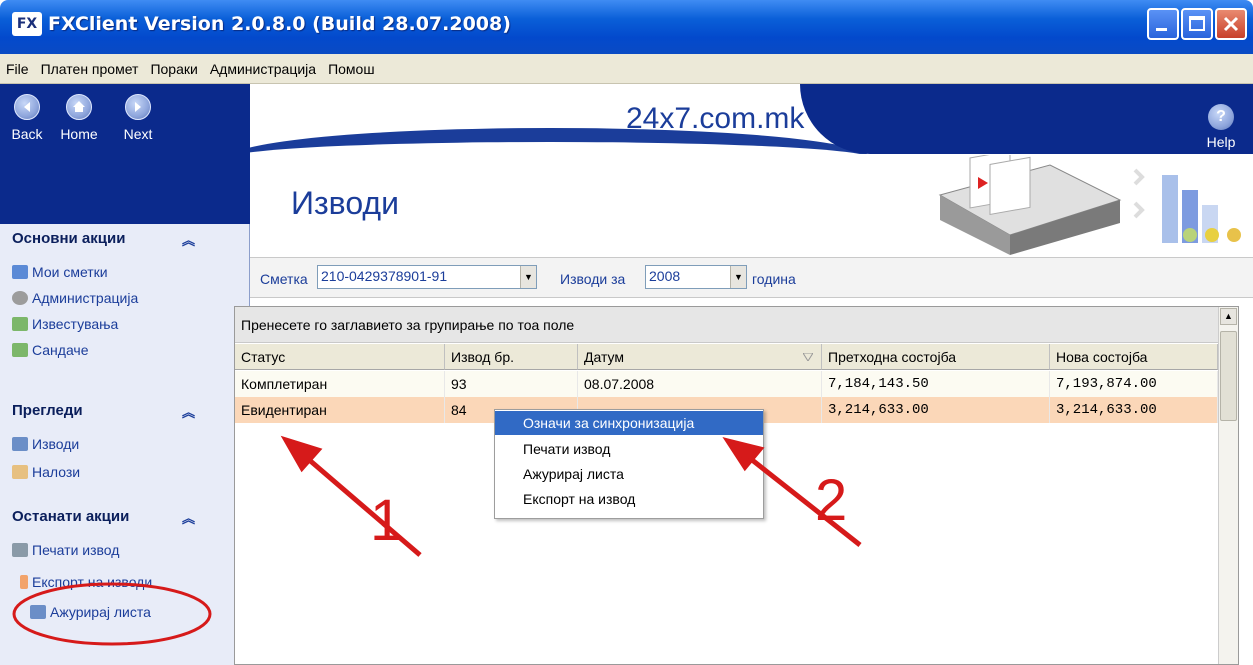 This screenshot has height=665, width=1253. Describe the element at coordinates (92, 582) in the screenshot. I see `sidebar-item-label: Експорт на изводи` at that location.